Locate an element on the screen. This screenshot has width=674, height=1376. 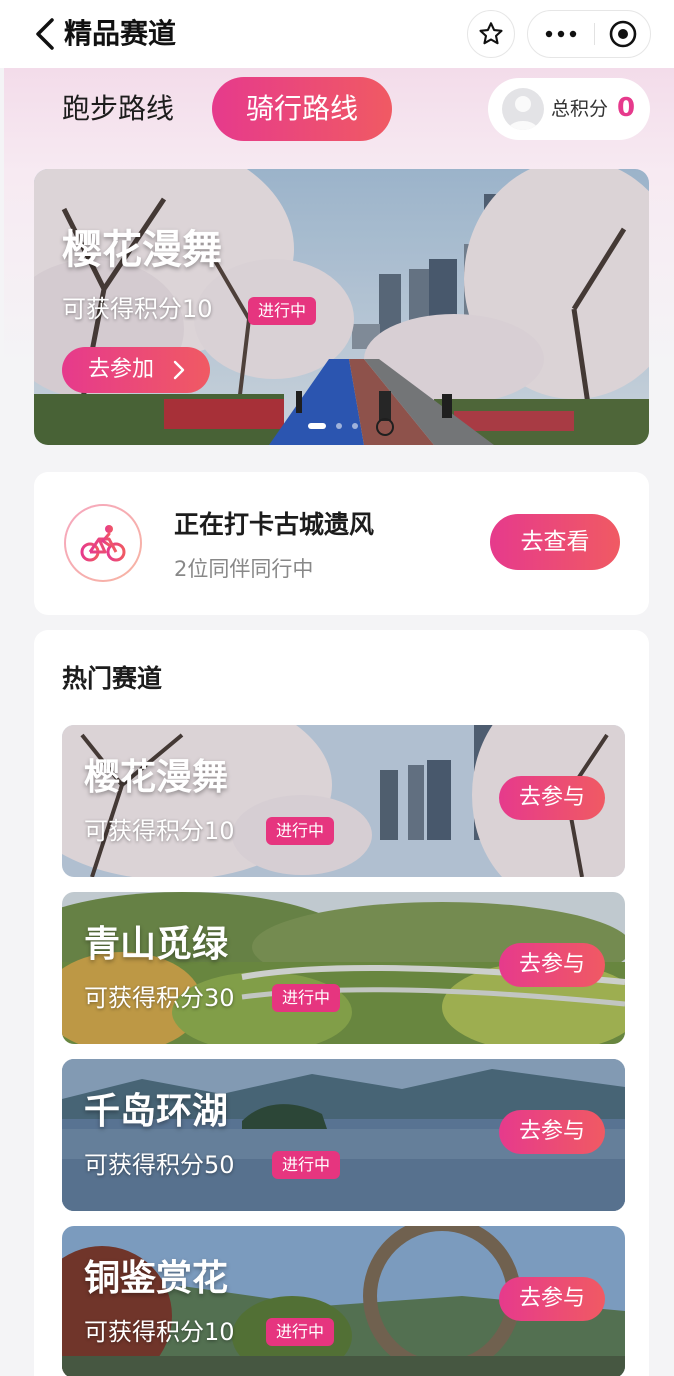
track-points: 可获得积分50 is located at coordinates (159, 1165).